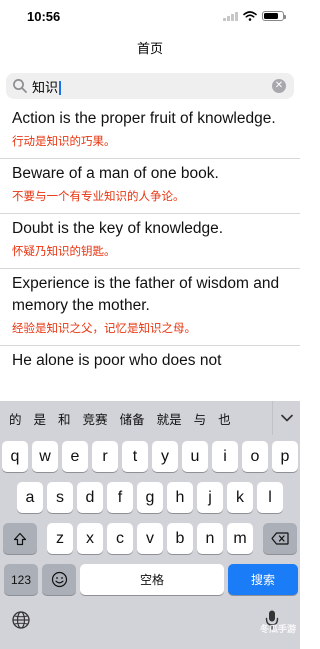 Image resolution: width=320 pixels, height=649 pixels. Describe the element at coordinates (132, 418) in the screenshot. I see `candidate-word: 储备` at that location.